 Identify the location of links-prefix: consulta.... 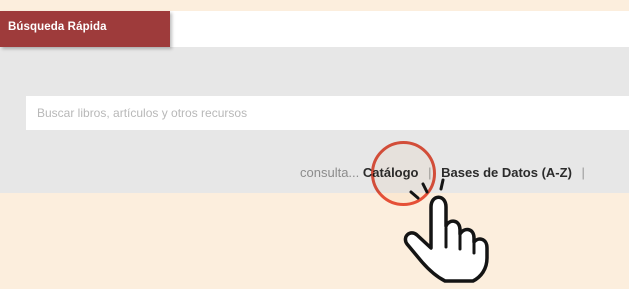
(330, 172).